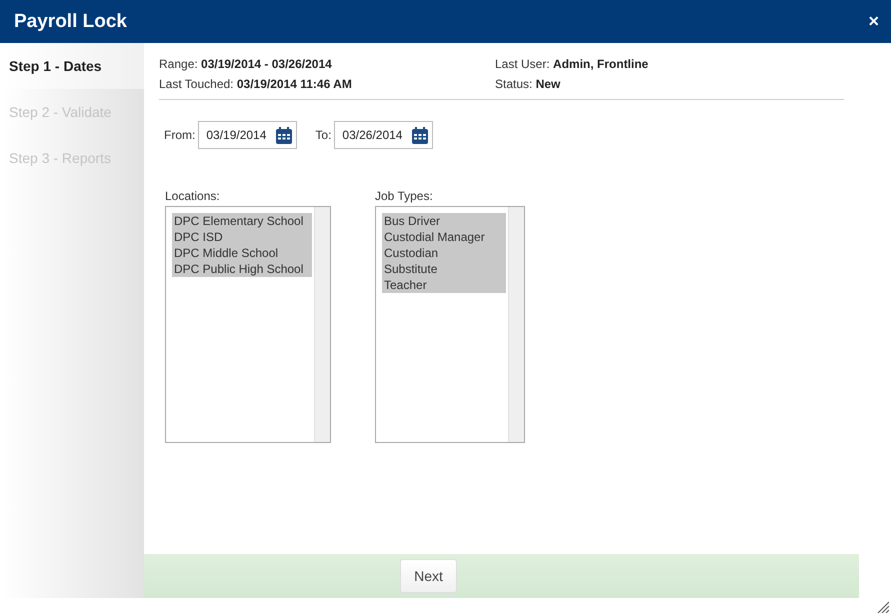  What do you see at coordinates (528, 85) in the screenshot?
I see `info-text: Status: New` at bounding box center [528, 85].